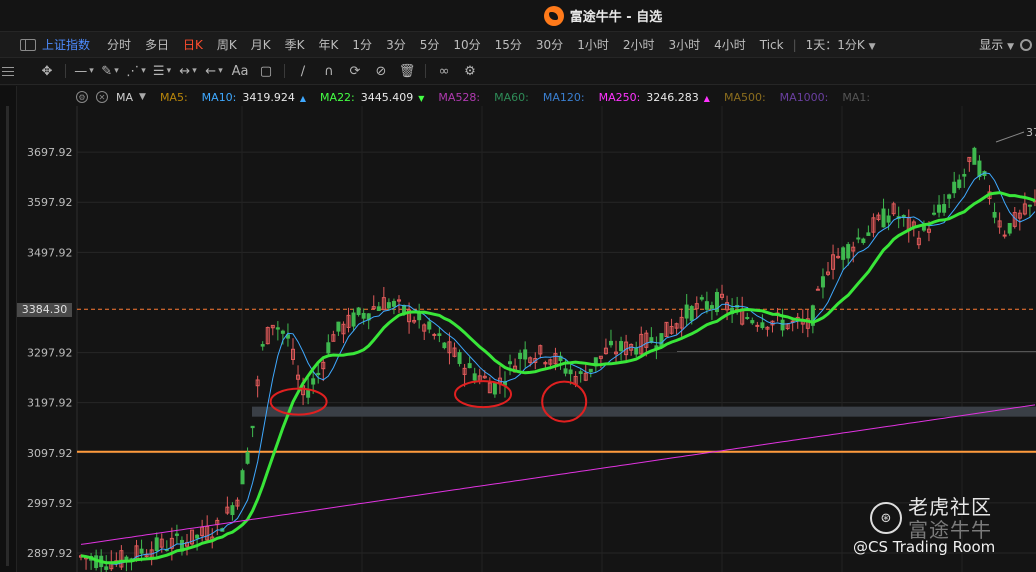 The image size is (1036, 572). What do you see at coordinates (553, 15) in the screenshot?
I see `futu-logo-icon` at bounding box center [553, 15].